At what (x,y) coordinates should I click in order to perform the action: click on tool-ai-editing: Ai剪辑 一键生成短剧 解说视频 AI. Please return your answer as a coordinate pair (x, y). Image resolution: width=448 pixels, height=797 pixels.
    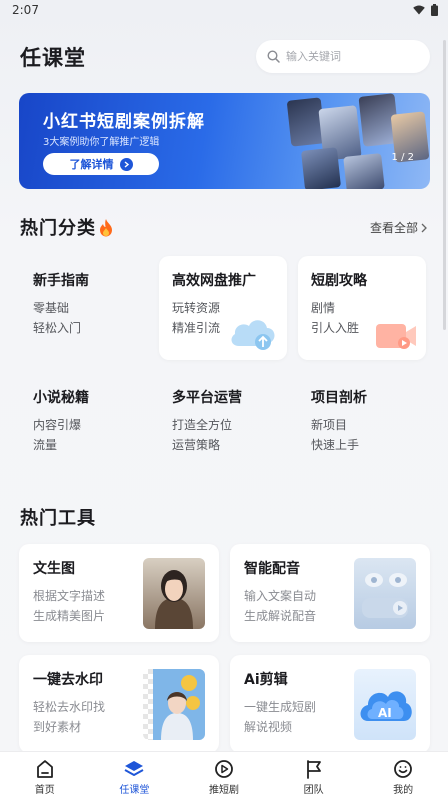
    Looking at the image, I should click on (330, 704).